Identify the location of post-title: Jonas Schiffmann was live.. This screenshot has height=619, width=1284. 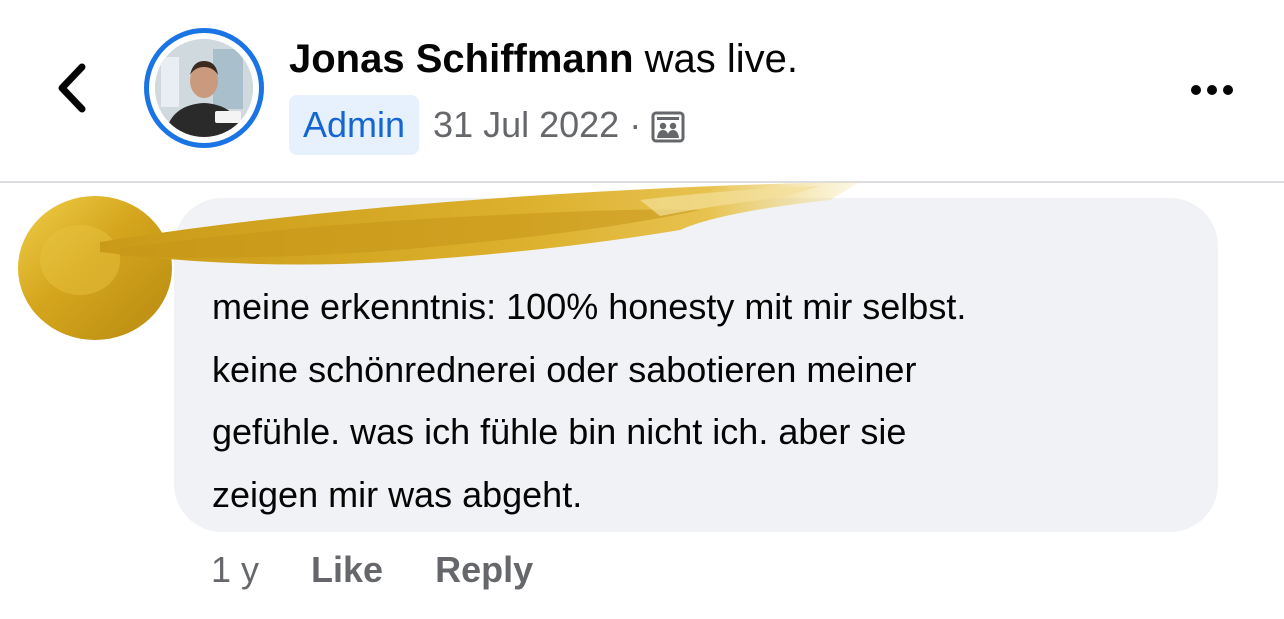
(543, 59).